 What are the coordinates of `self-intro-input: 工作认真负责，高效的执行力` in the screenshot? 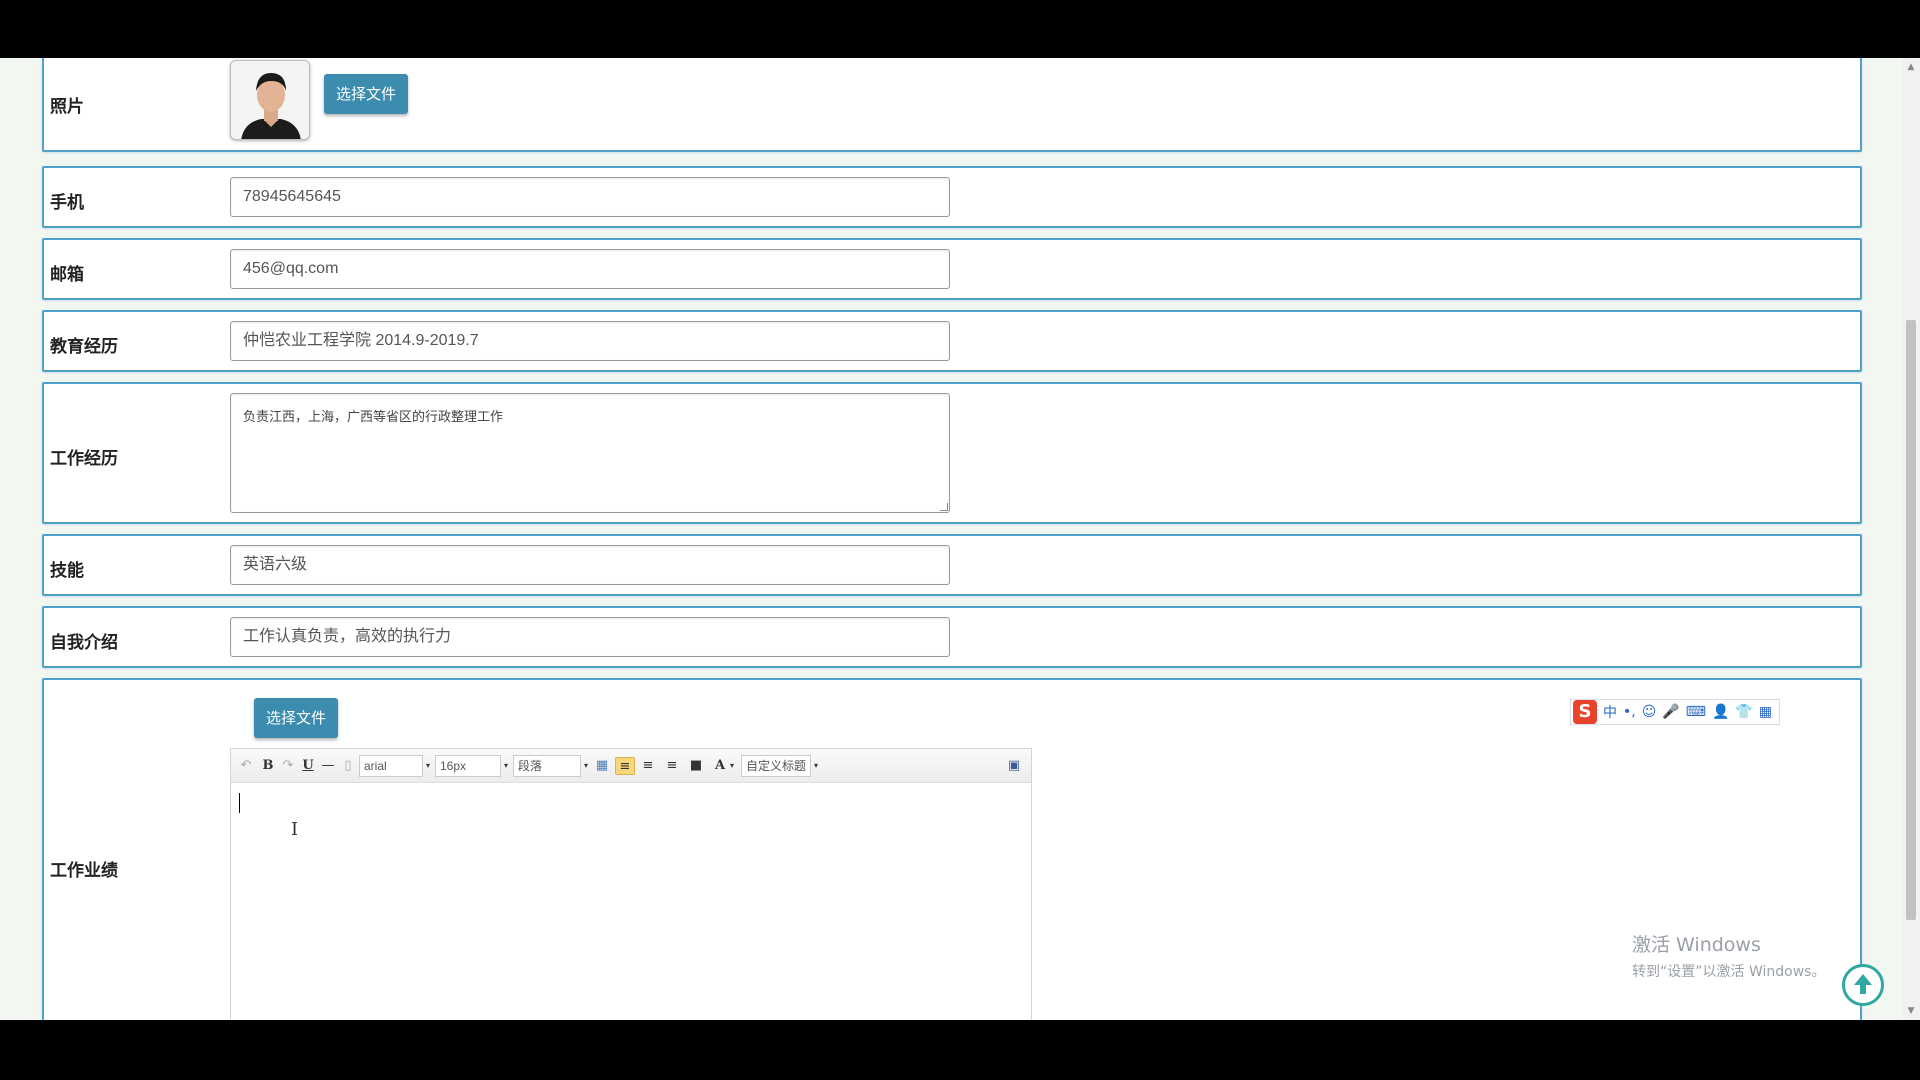 It's located at (590, 637).